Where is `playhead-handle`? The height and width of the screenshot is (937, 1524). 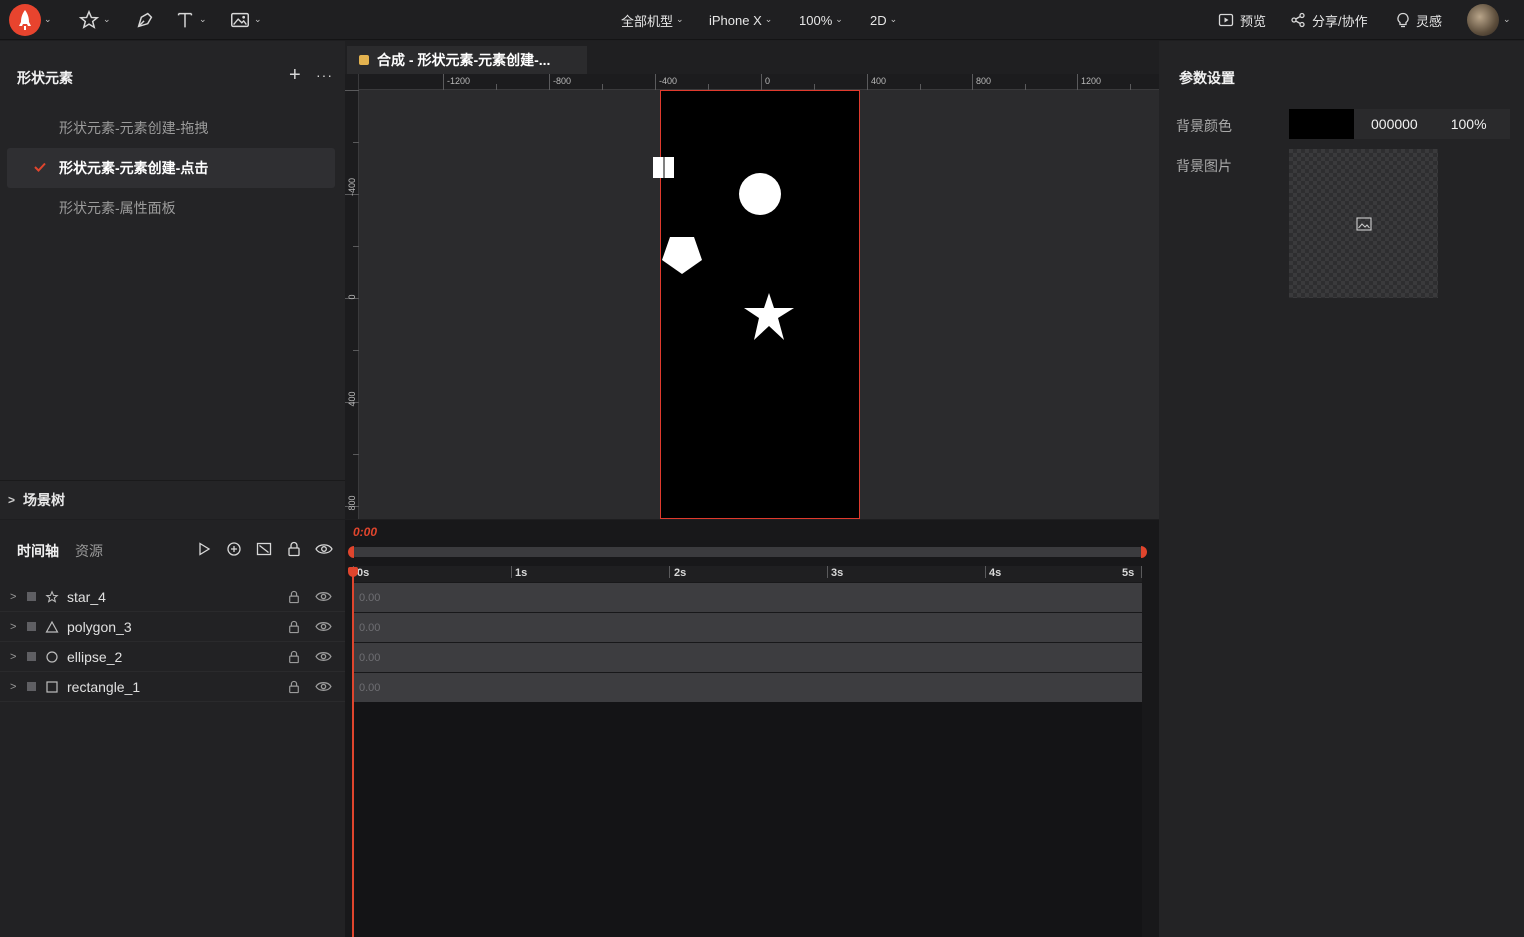 playhead-handle is located at coordinates (353, 572).